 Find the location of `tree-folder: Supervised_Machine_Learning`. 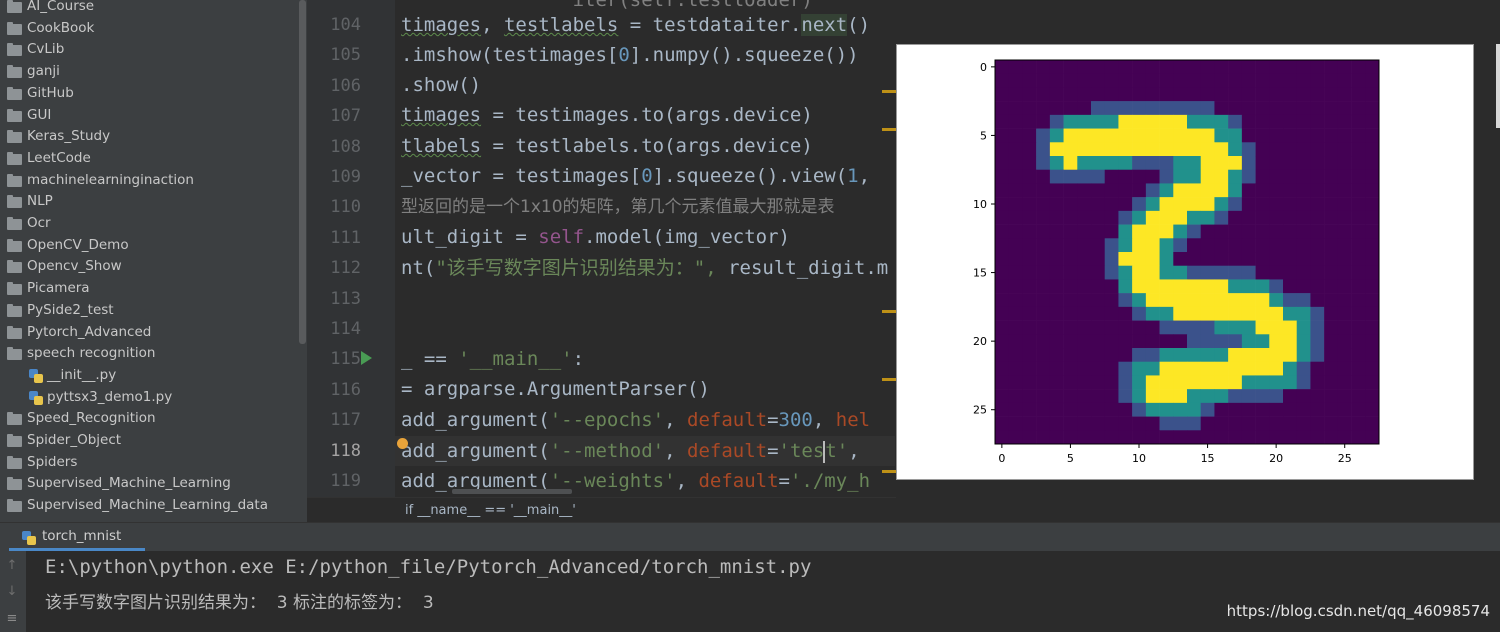

tree-folder: Supervised_Machine_Learning is located at coordinates (149, 483).